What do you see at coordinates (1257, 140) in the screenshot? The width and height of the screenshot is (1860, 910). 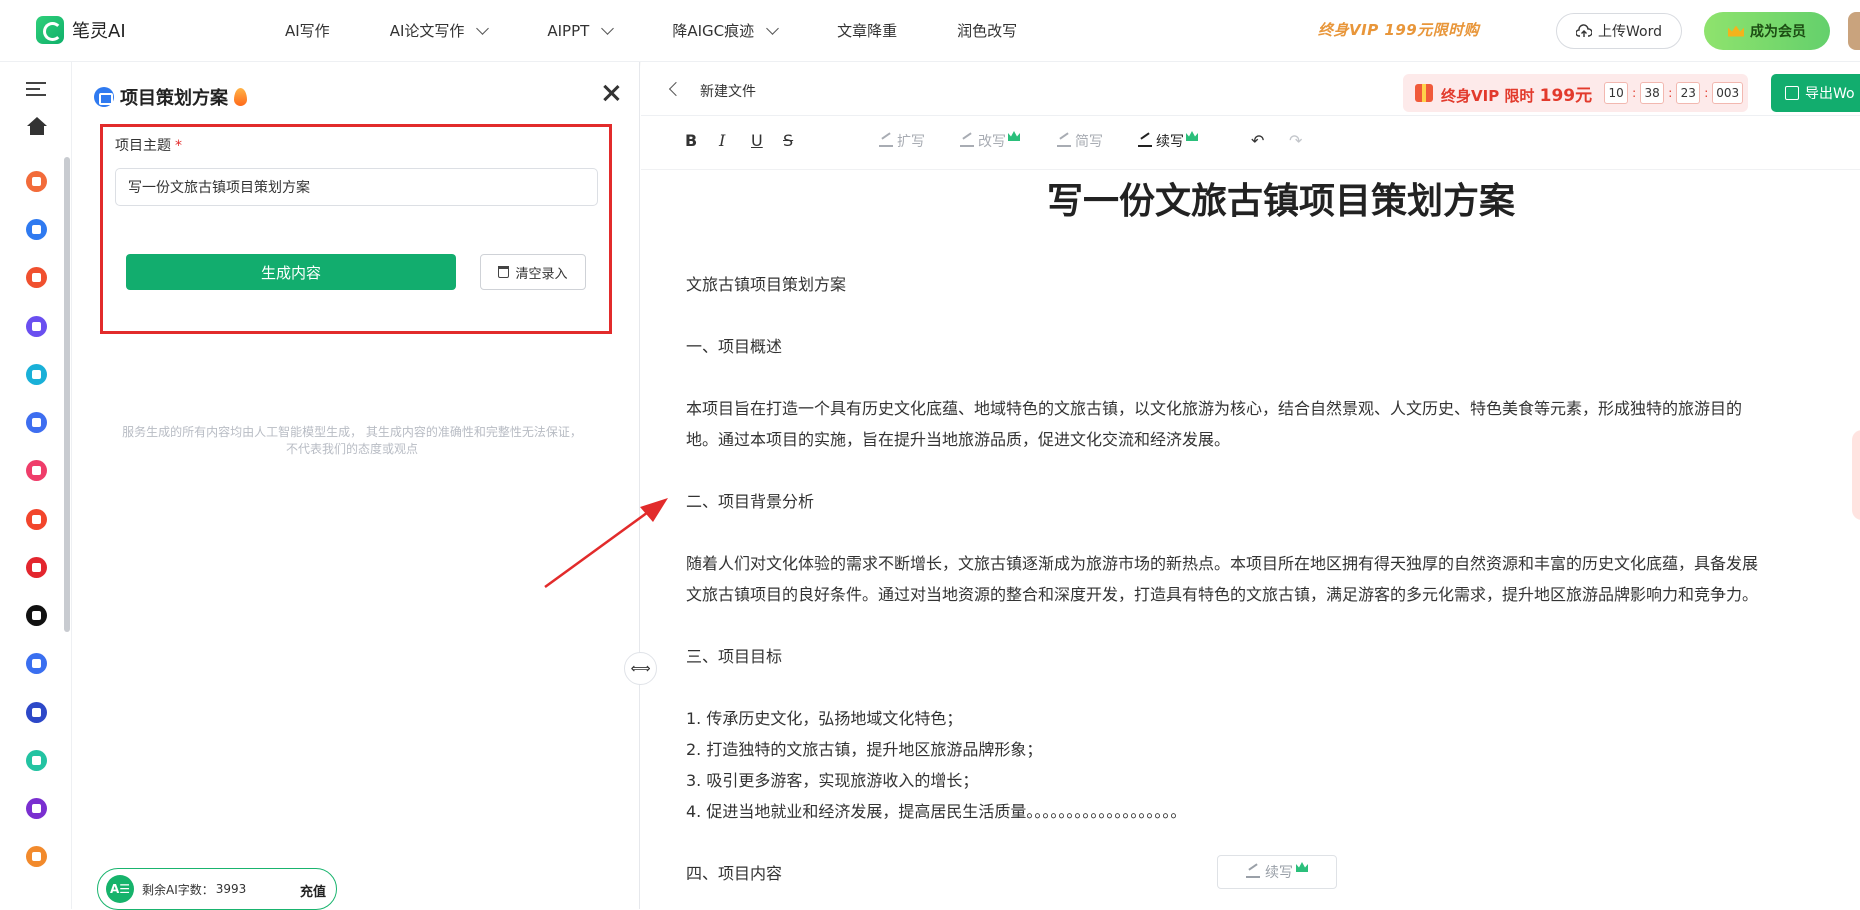 I see `undo-button: ↶` at bounding box center [1257, 140].